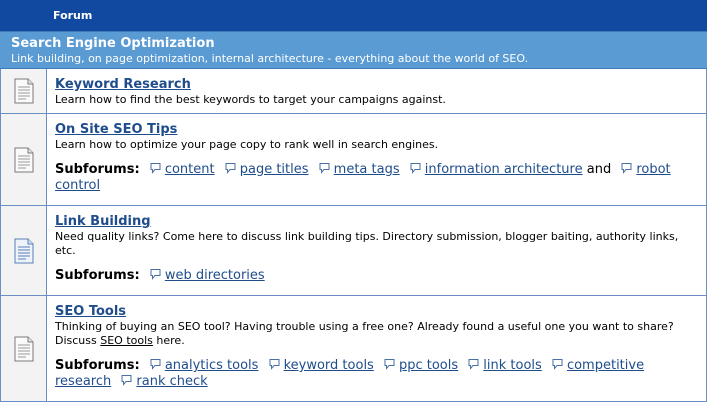  Describe the element at coordinates (190, 169) in the screenshot. I see `subforum-link: content` at that location.